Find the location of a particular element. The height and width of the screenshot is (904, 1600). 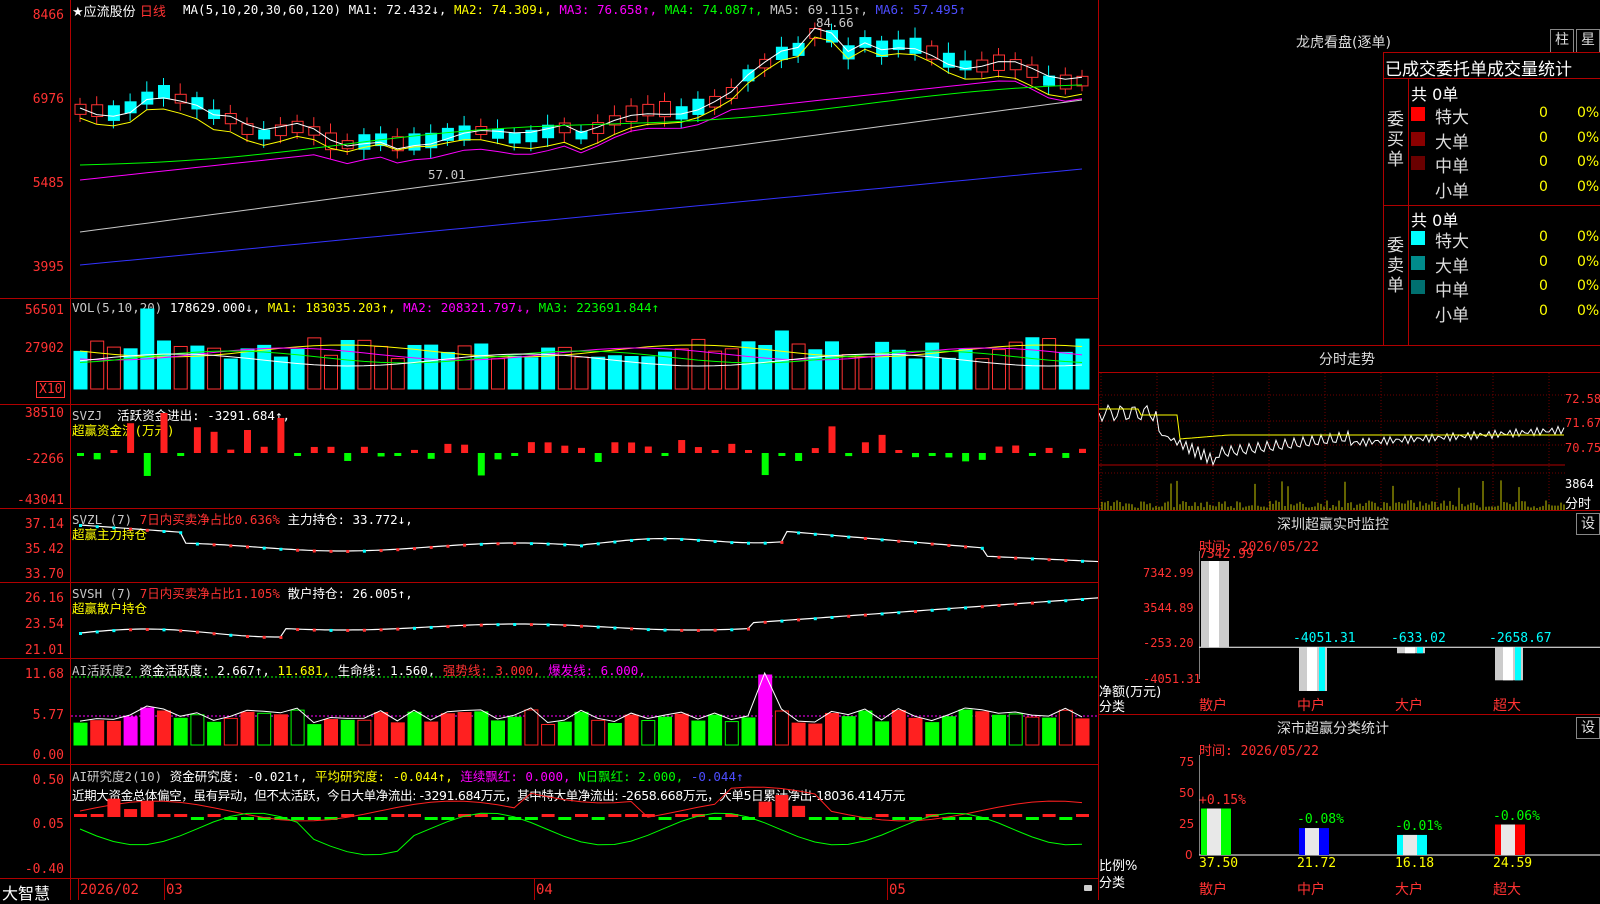

intraday-vol-label: 分时 is located at coordinates (1578, 504).